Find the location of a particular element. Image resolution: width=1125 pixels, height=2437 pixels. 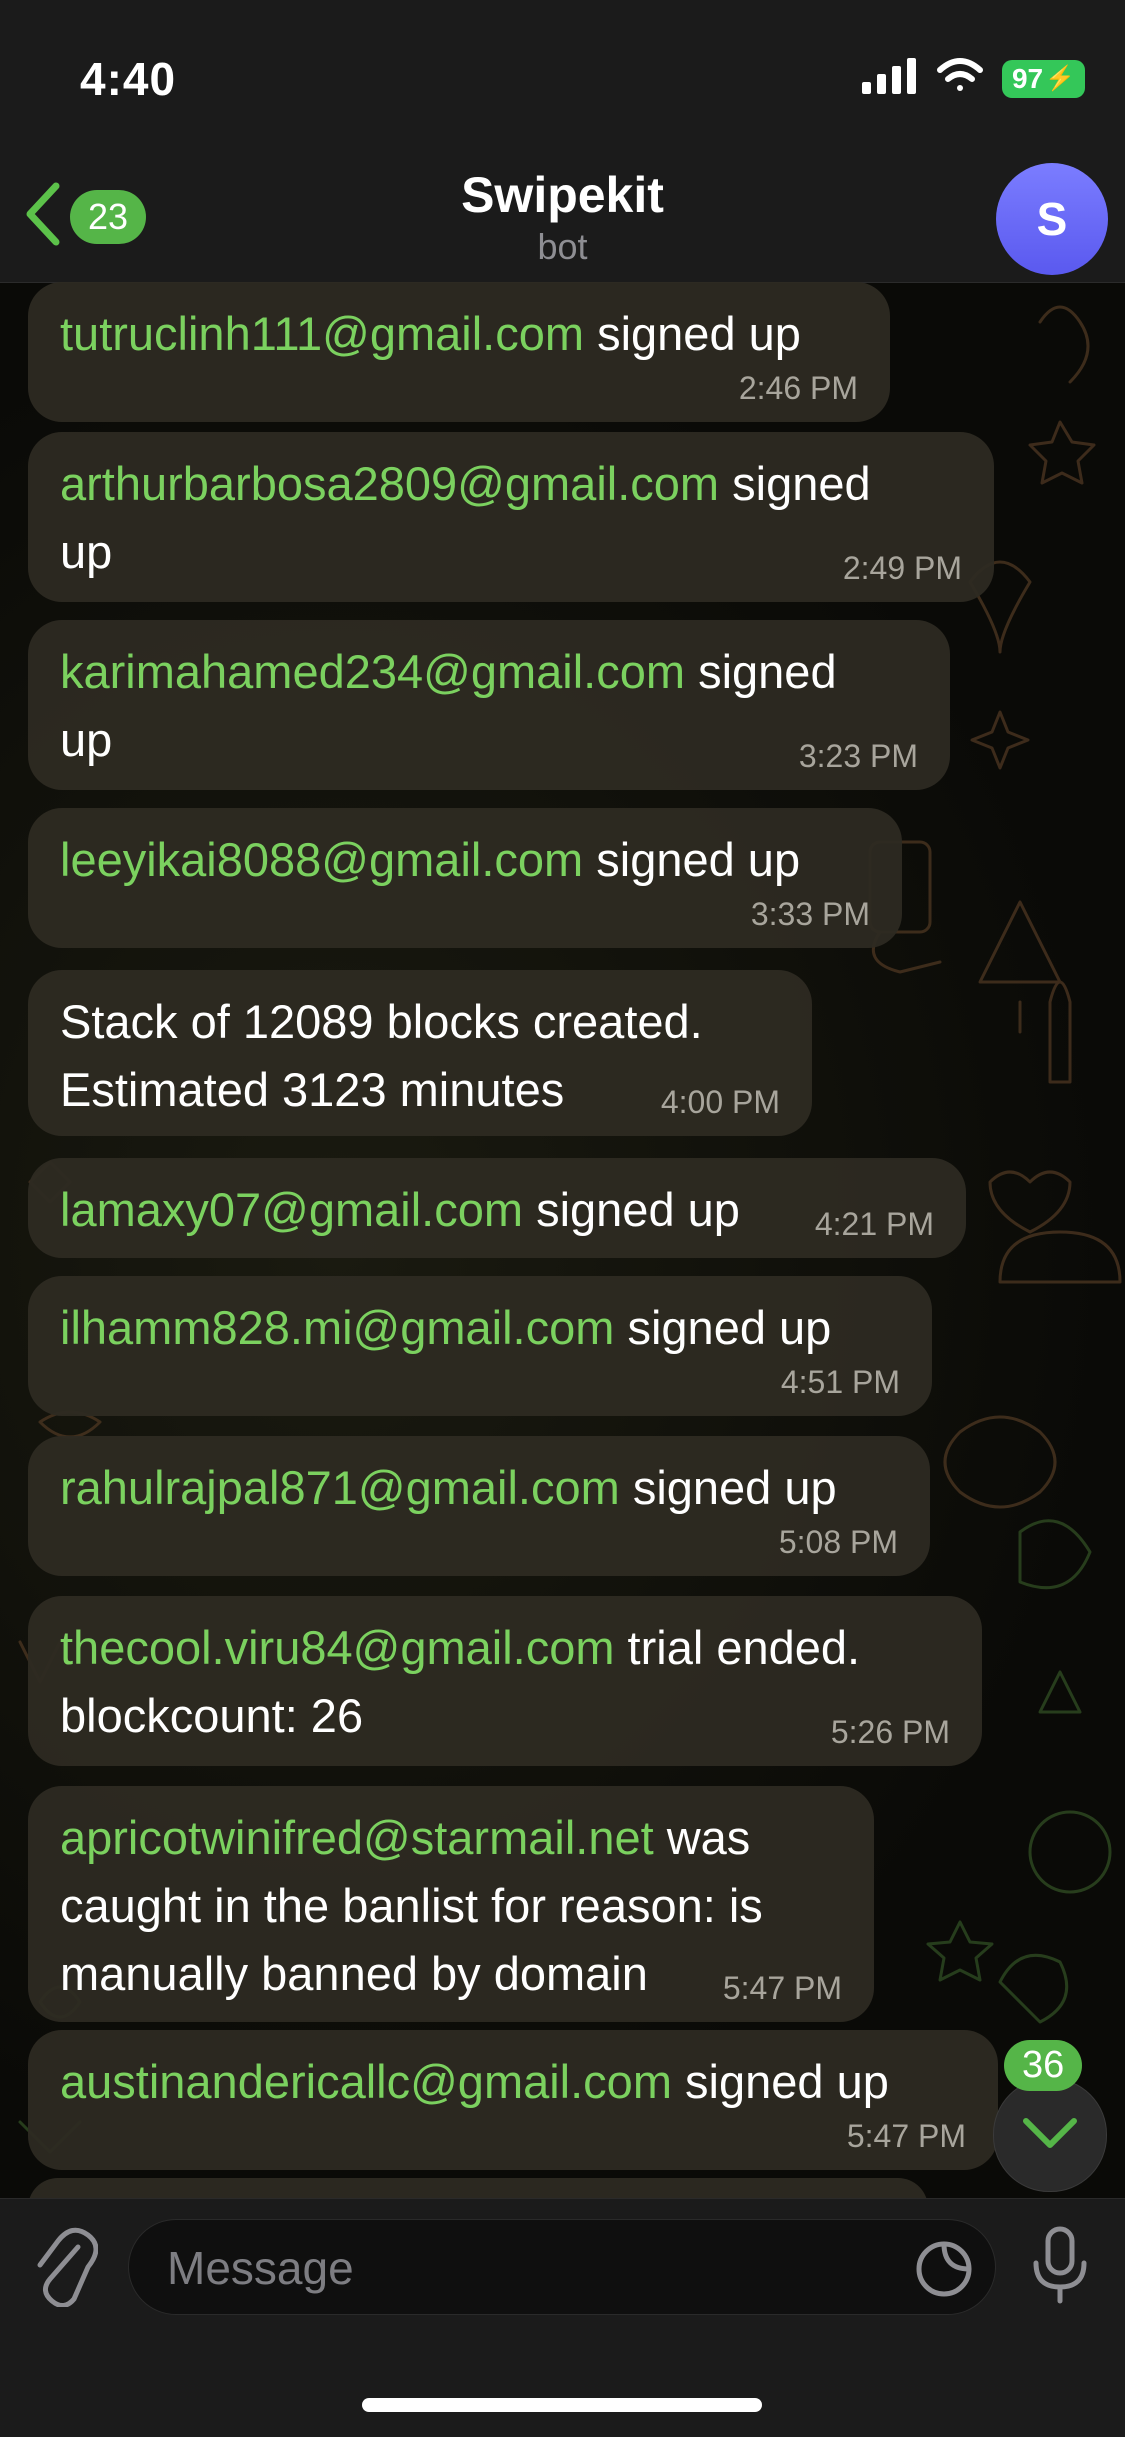

message-email-link: karimahamed234@gmail.com is located at coordinates (372, 671).